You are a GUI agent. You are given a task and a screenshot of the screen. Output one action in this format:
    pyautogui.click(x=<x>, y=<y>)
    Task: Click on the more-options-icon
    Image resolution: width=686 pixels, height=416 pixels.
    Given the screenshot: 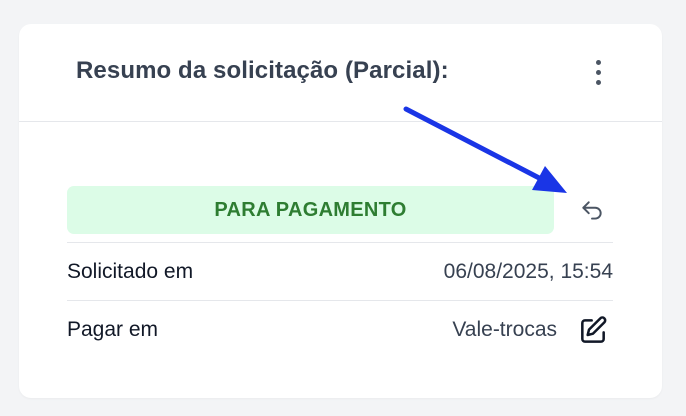 What is the action you would take?
    pyautogui.click(x=598, y=72)
    